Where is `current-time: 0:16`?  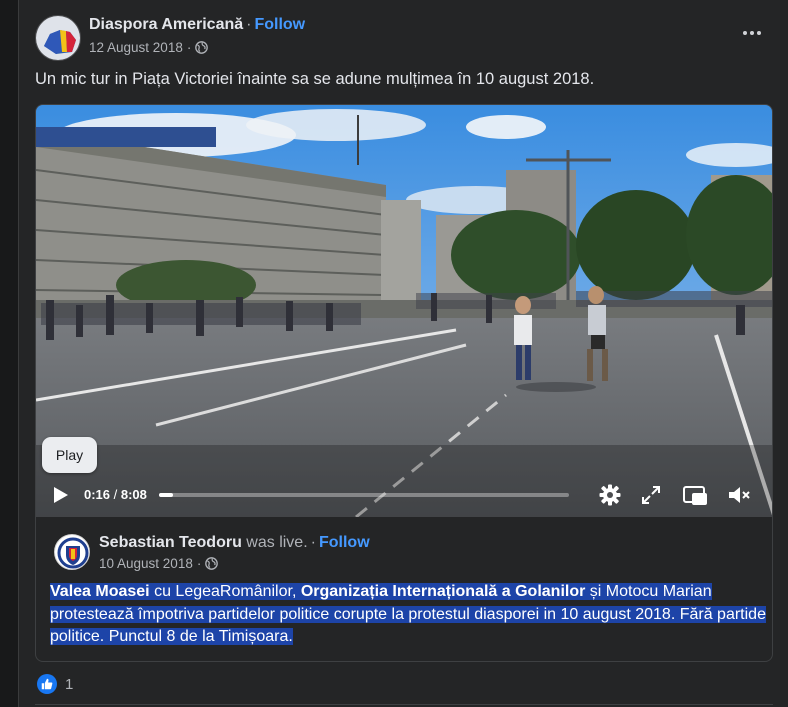 current-time: 0:16 is located at coordinates (97, 494).